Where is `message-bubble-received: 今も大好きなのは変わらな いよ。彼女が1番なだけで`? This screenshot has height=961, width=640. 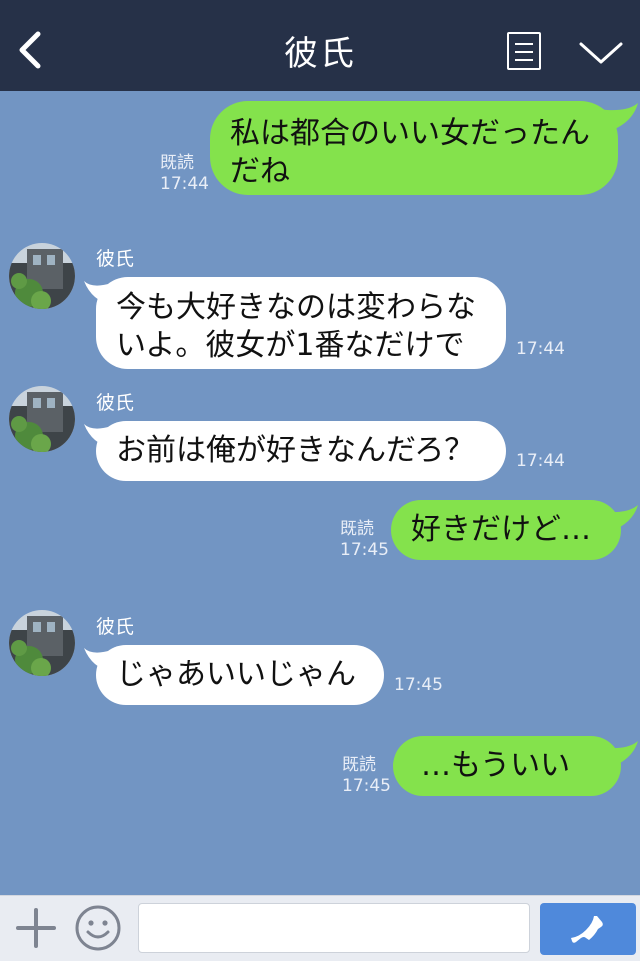 message-bubble-received: 今も大好きなのは変わらな いよ。彼女が1番なだけで is located at coordinates (301, 323).